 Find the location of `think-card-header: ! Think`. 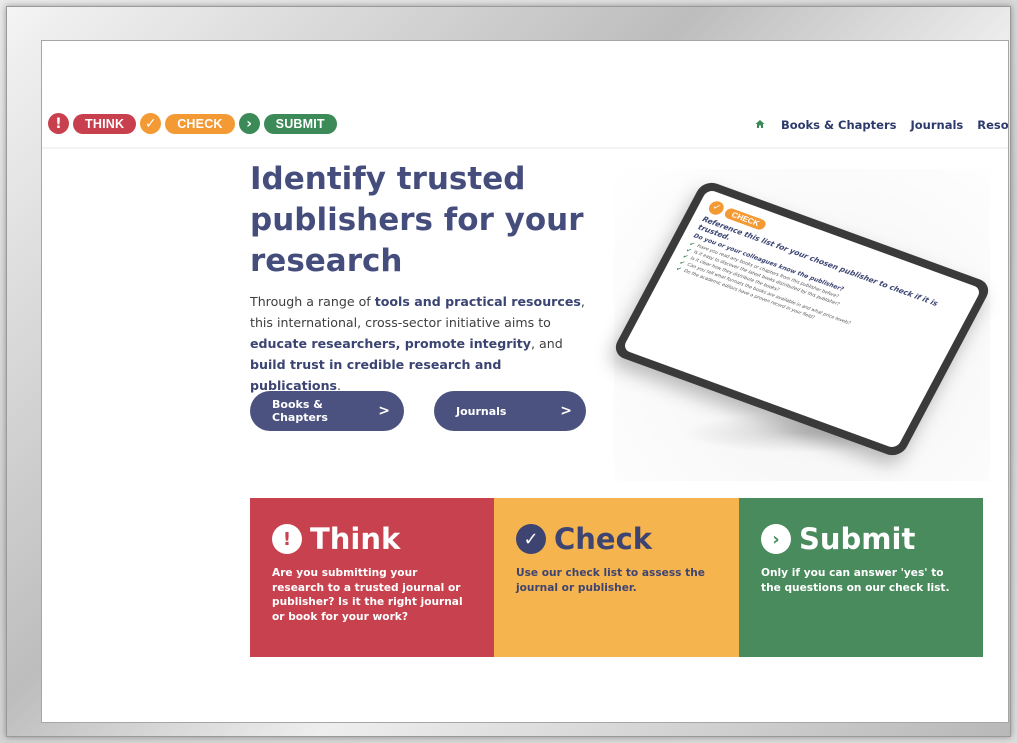

think-card-header: ! Think is located at coordinates (372, 539).